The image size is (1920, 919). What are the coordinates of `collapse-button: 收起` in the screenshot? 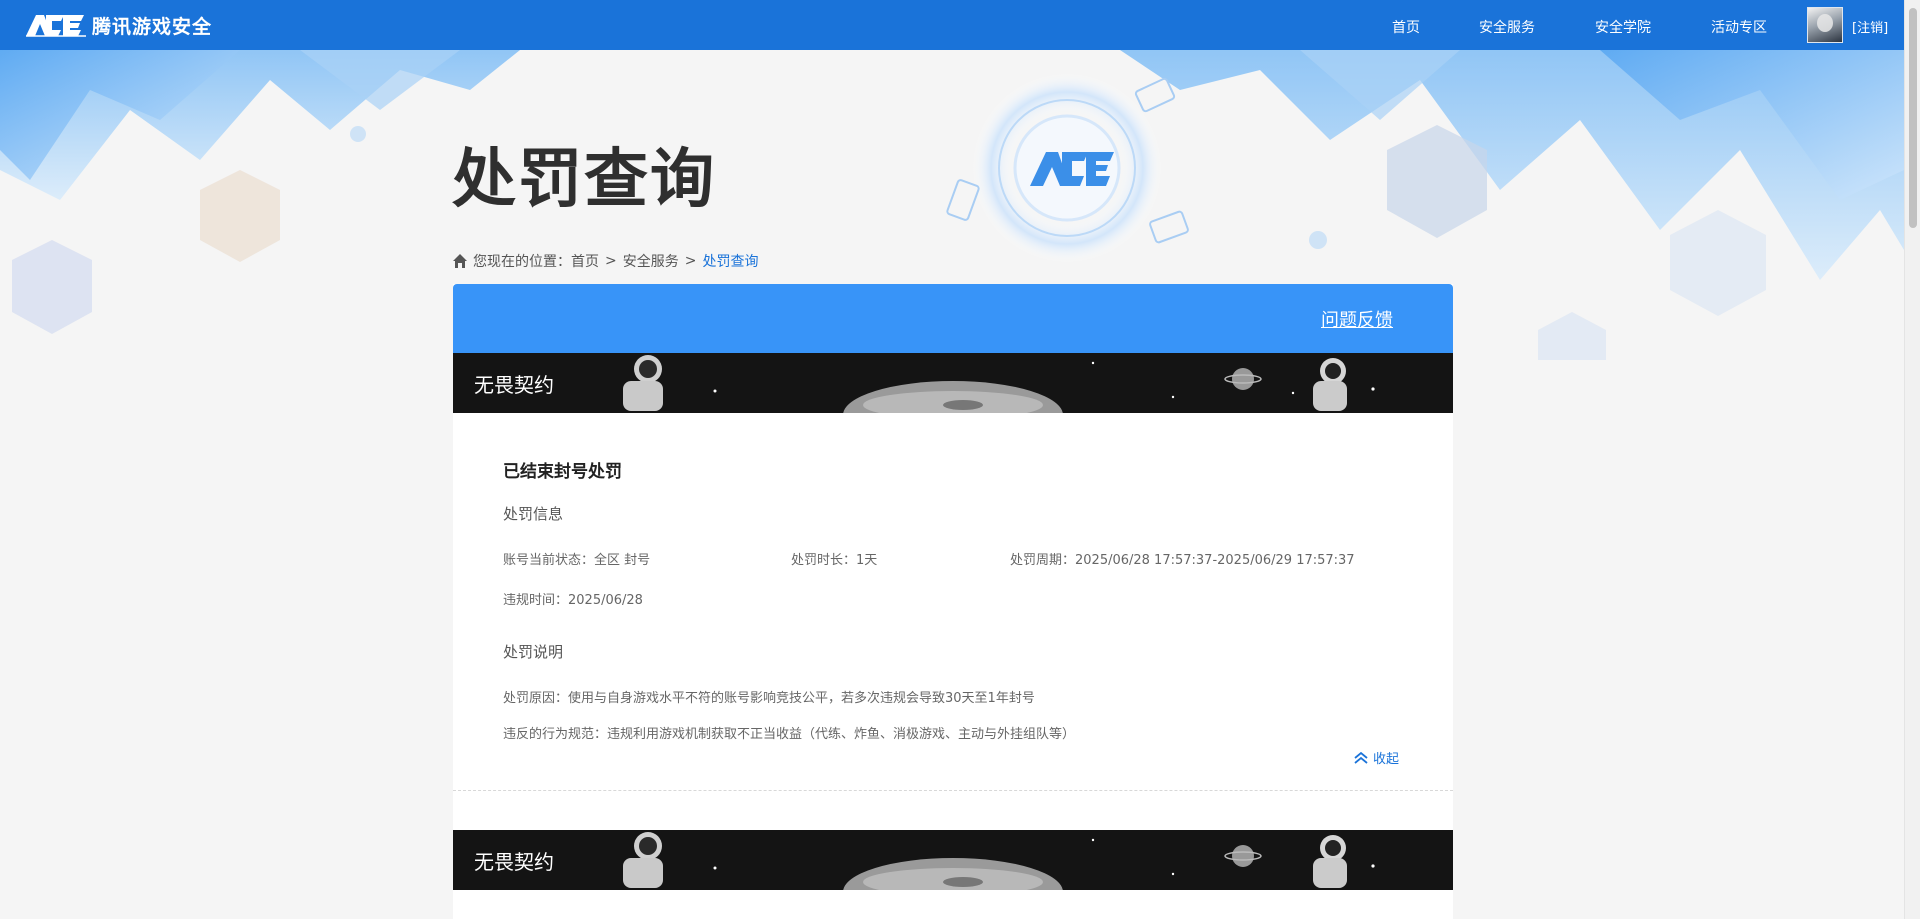 It's located at (1376, 757).